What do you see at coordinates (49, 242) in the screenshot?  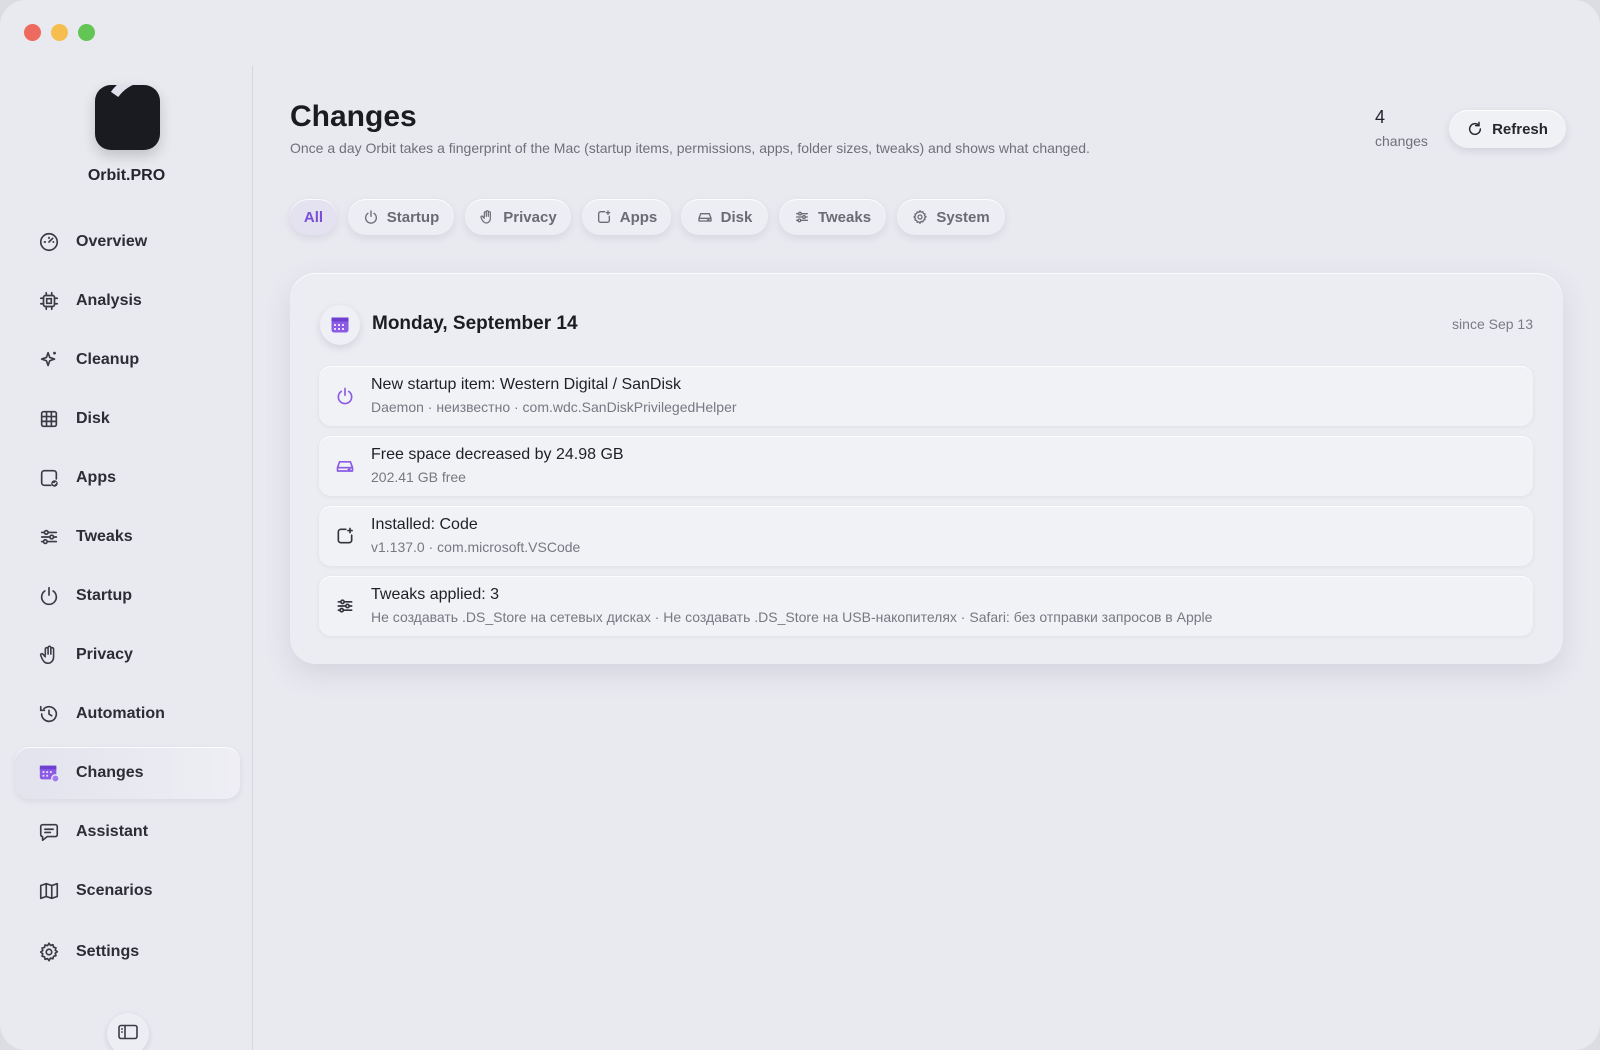 I see `gauge-icon` at bounding box center [49, 242].